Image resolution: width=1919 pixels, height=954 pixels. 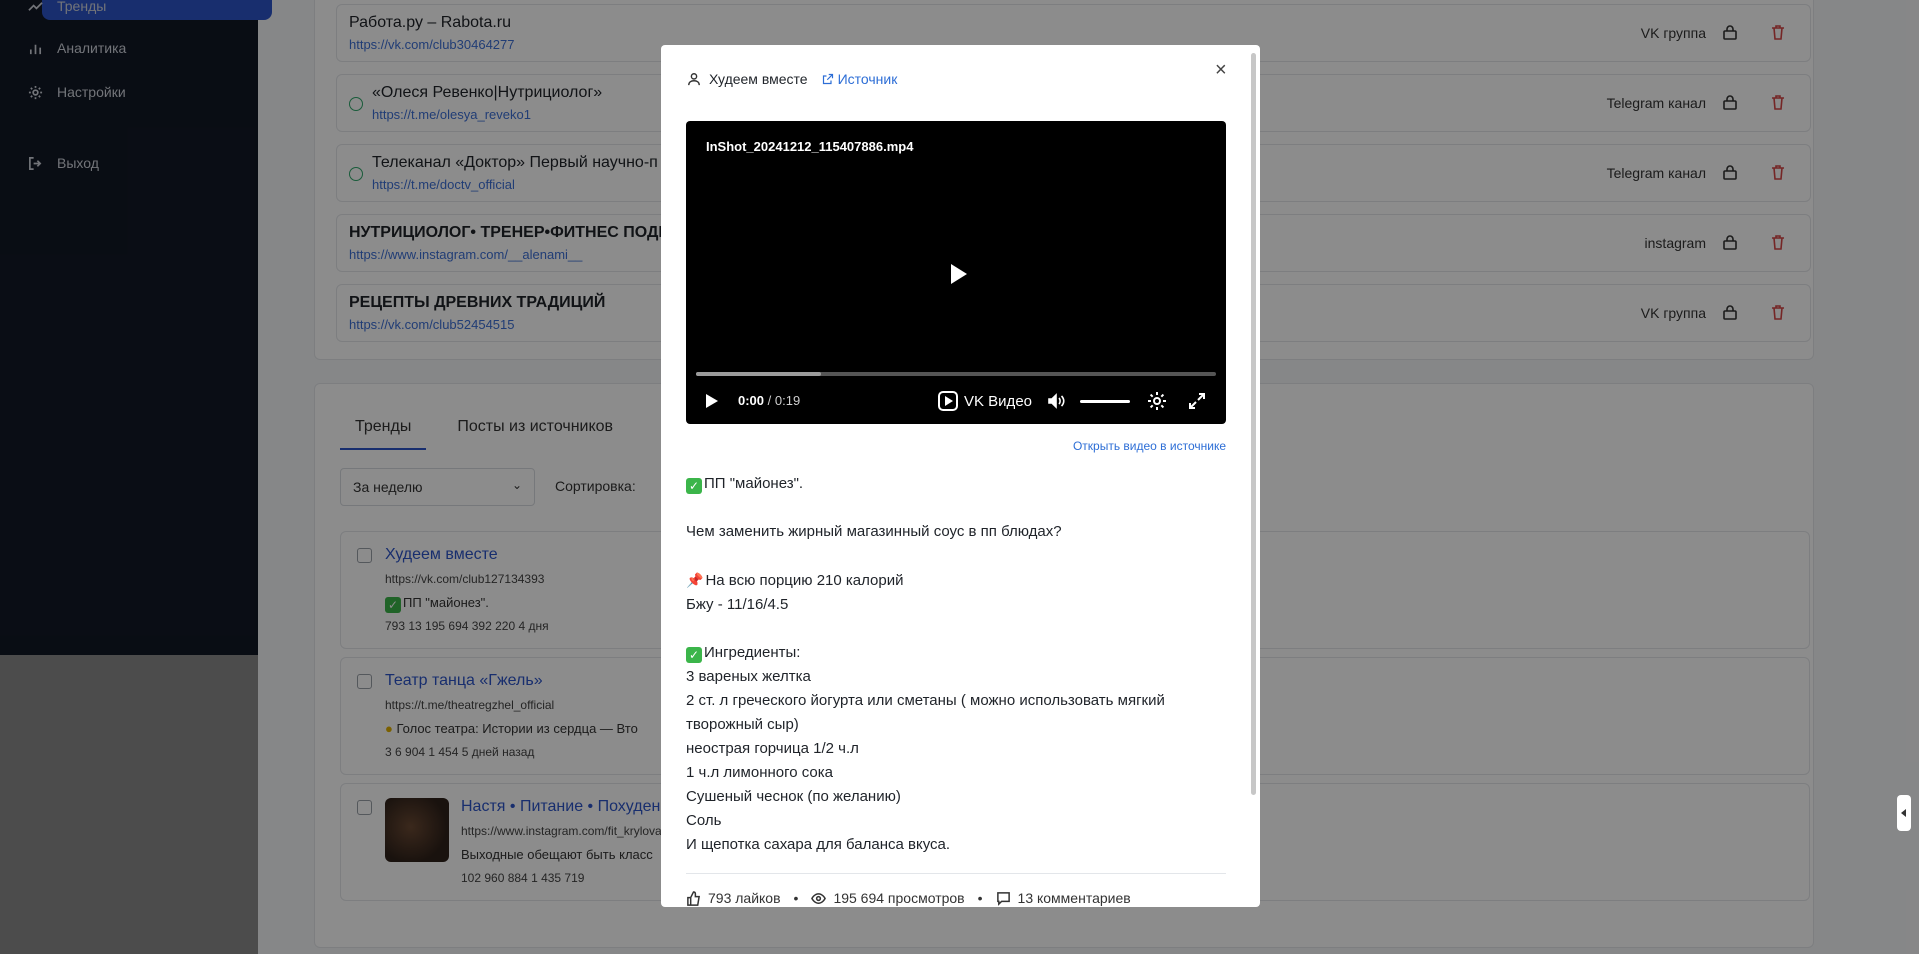 What do you see at coordinates (1221, 70) in the screenshot?
I see `close-button: ×` at bounding box center [1221, 70].